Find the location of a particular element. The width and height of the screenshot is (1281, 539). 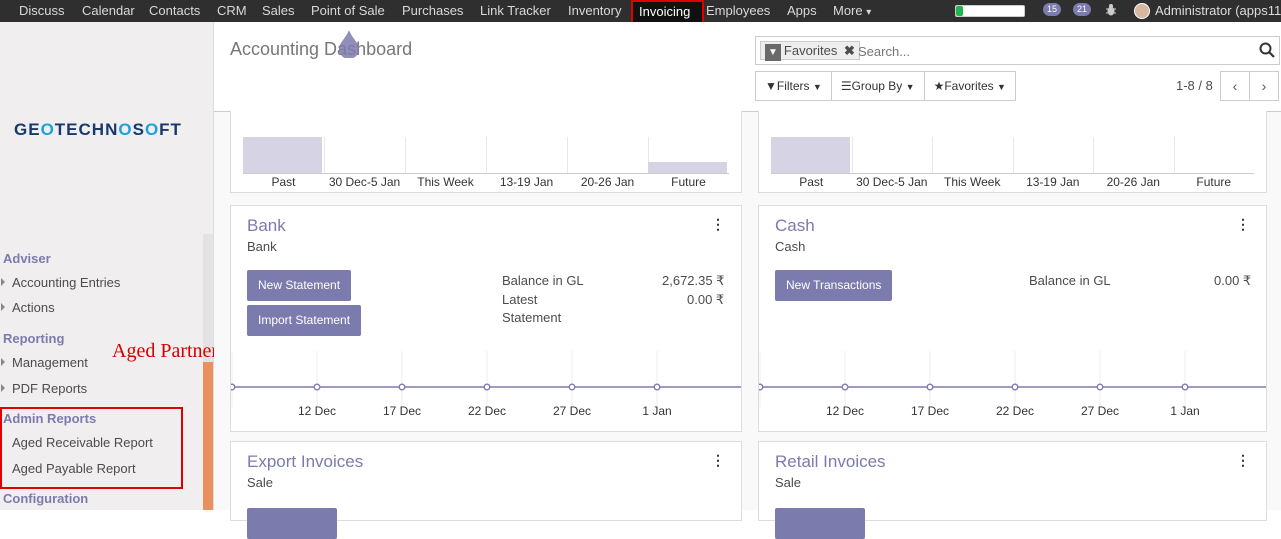

timeline-x-label: 22 Dec is located at coordinates (1015, 411).